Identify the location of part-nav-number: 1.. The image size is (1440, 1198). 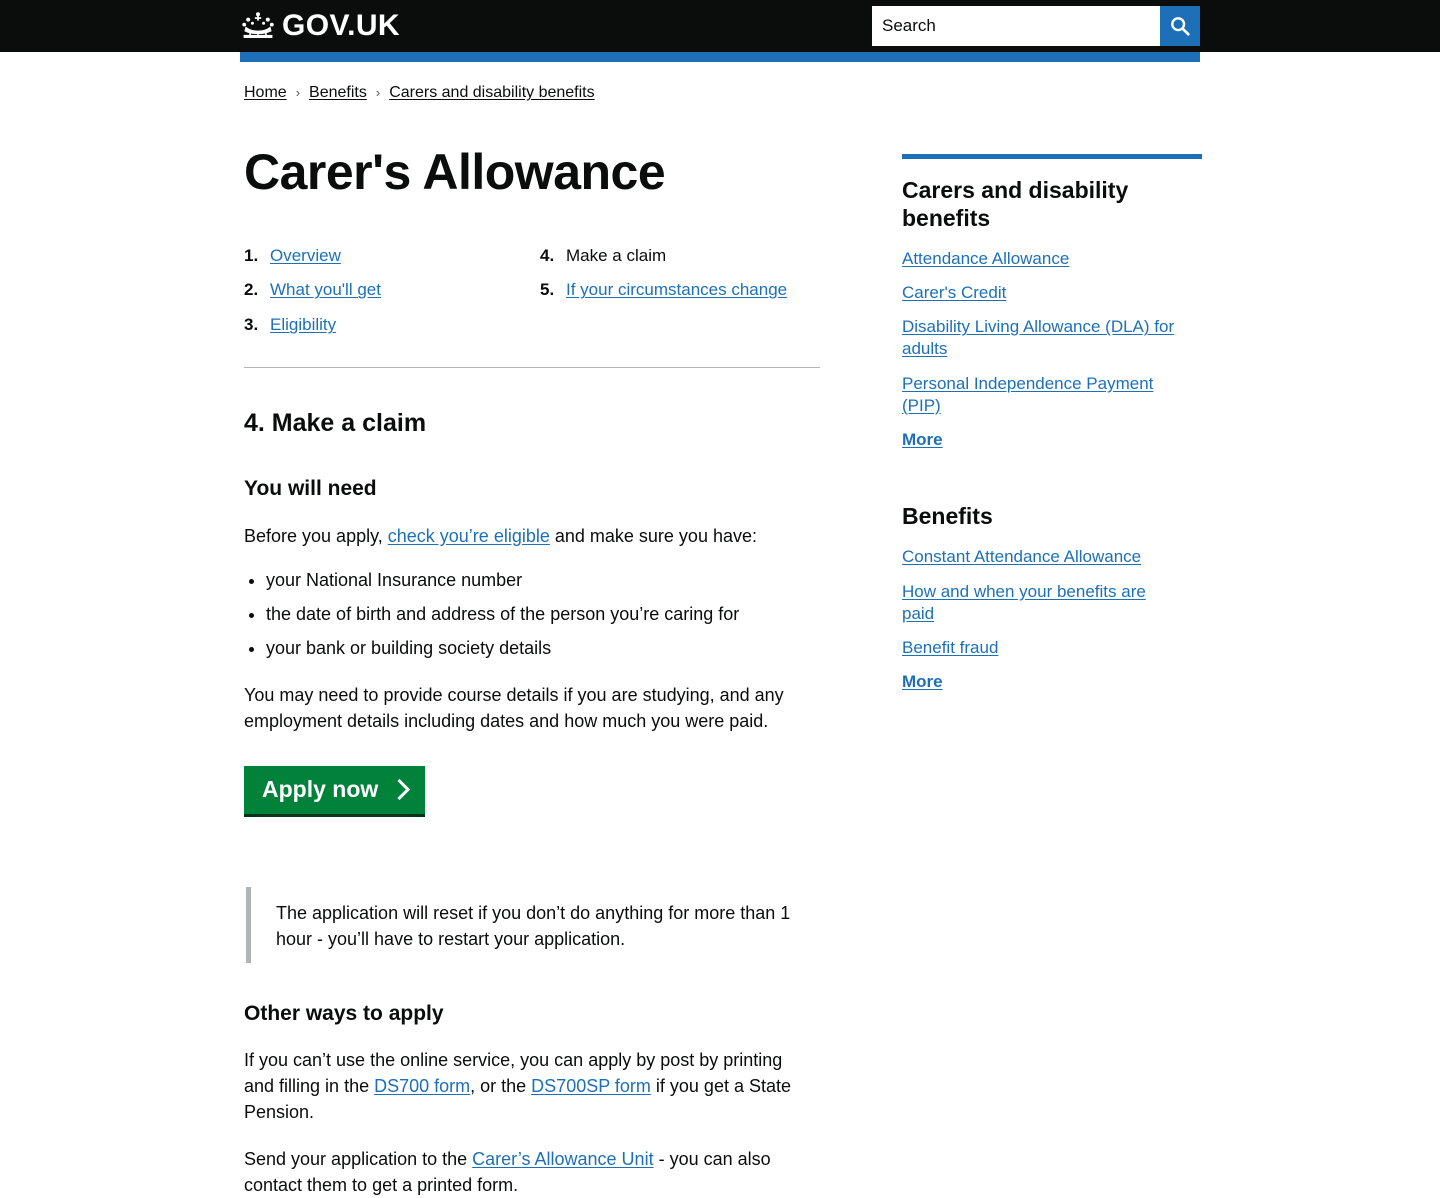
(251, 255).